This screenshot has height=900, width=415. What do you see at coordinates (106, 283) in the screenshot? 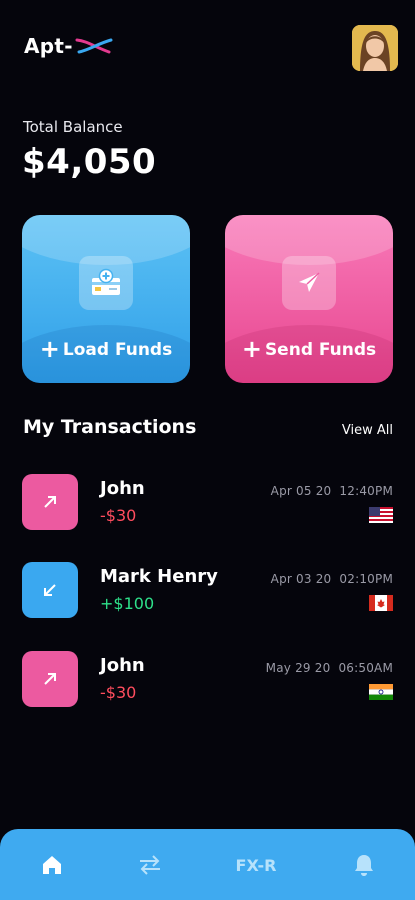
I see `card-add-icon` at bounding box center [106, 283].